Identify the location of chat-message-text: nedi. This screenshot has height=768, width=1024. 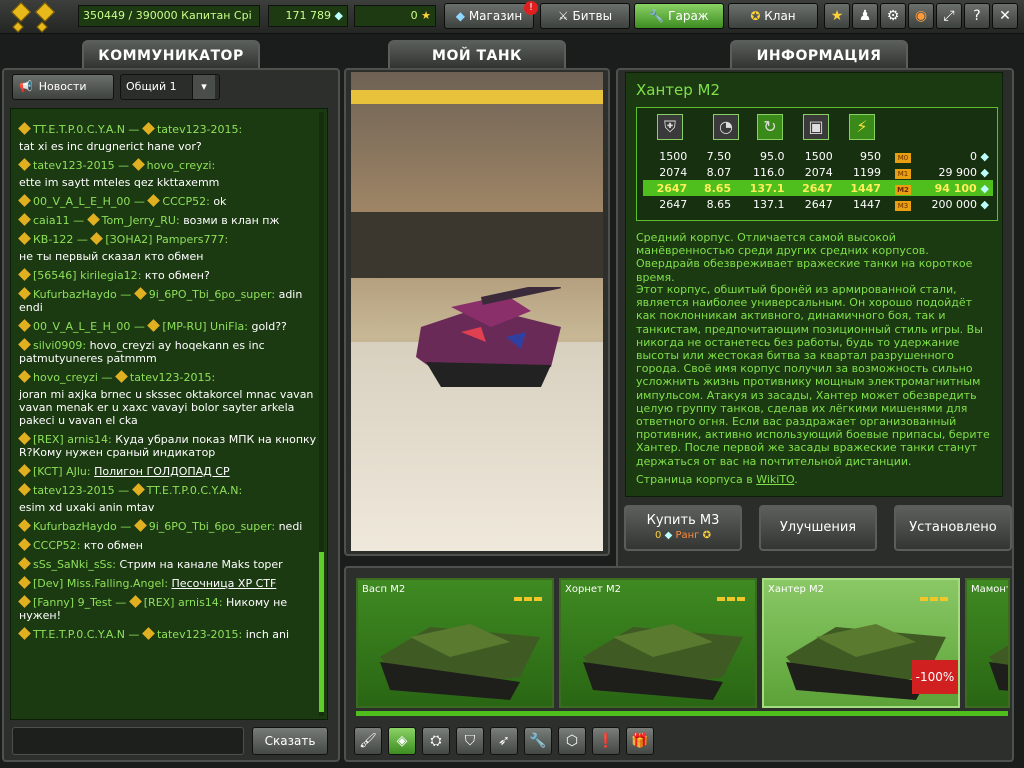
(290, 526).